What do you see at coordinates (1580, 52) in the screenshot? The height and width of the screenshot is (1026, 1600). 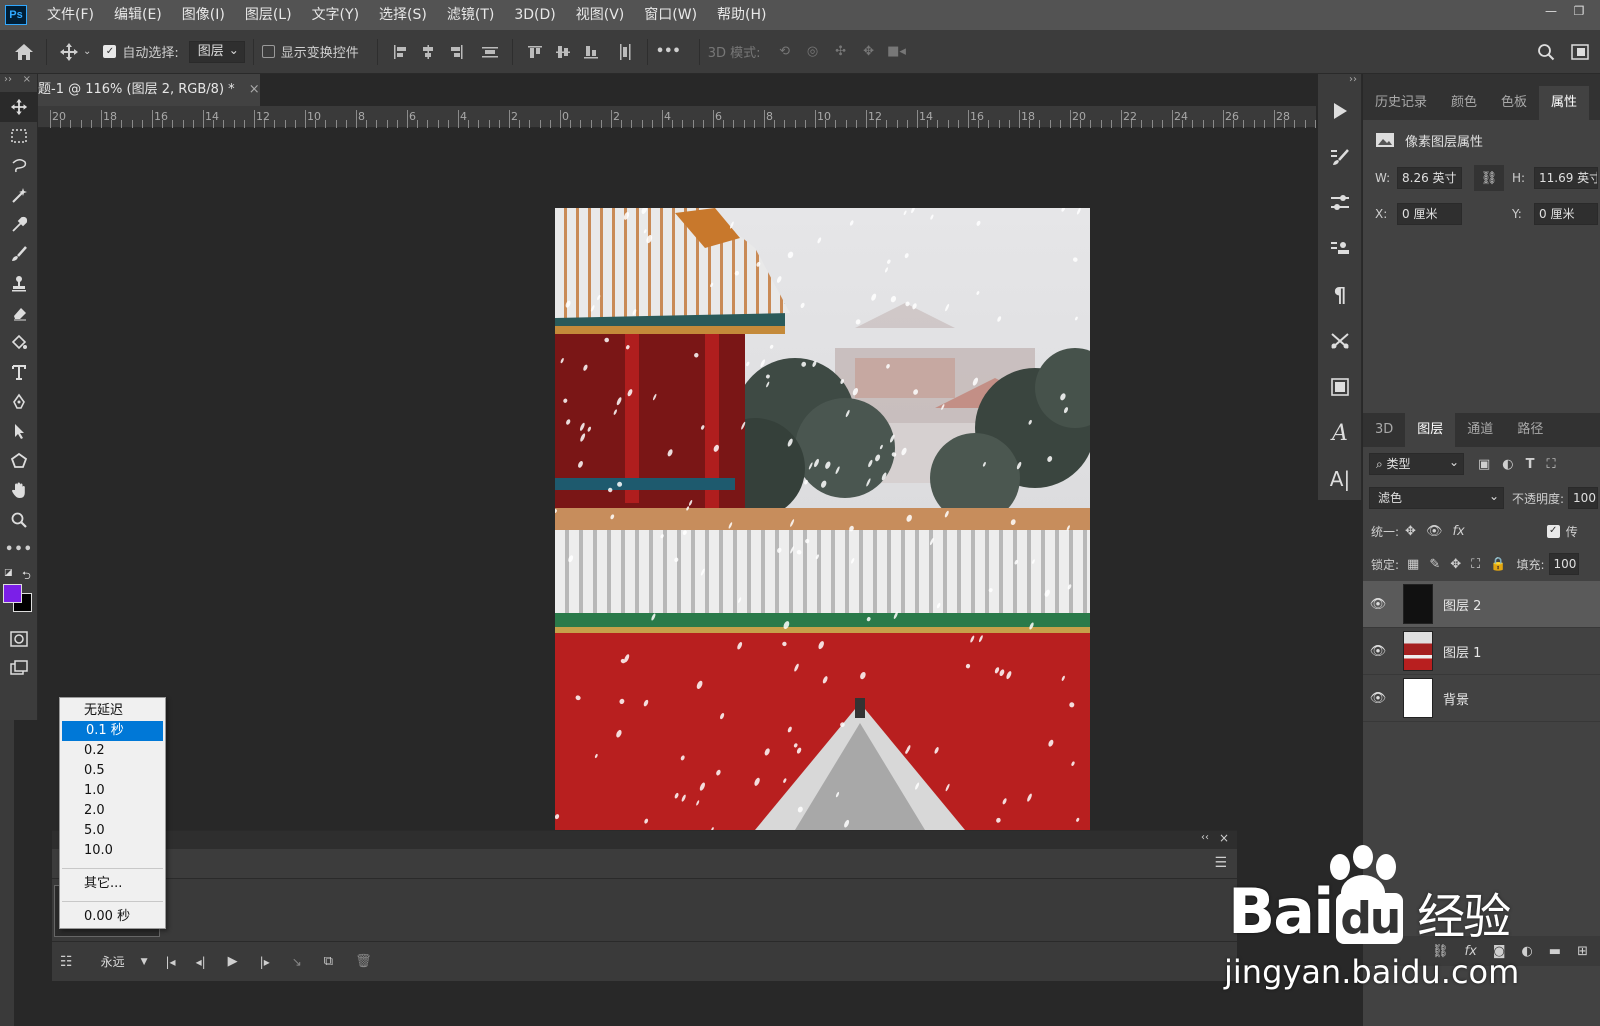 I see `workspace-icon` at bounding box center [1580, 52].